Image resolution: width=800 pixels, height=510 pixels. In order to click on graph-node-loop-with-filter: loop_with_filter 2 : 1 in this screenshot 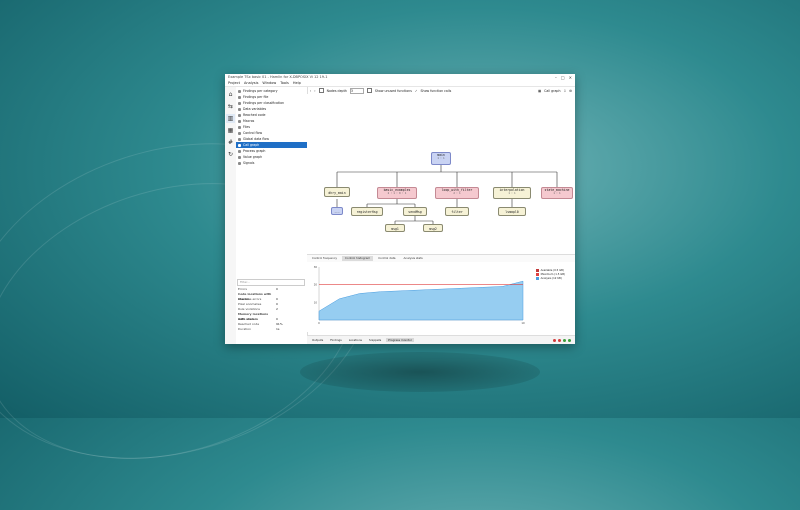, I will do `click(457, 193)`.